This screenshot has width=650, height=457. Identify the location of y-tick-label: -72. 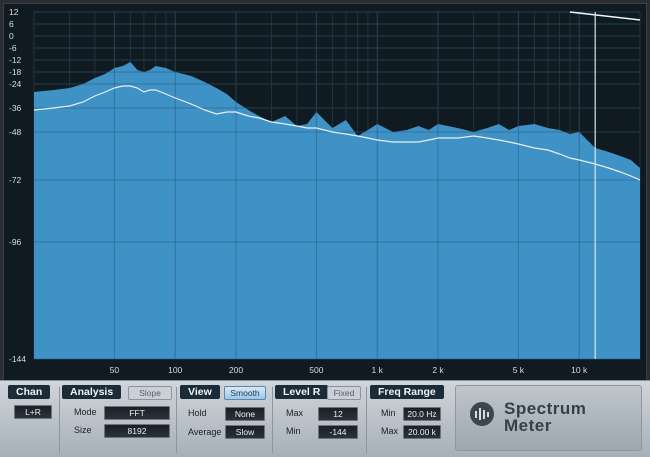
(15, 180).